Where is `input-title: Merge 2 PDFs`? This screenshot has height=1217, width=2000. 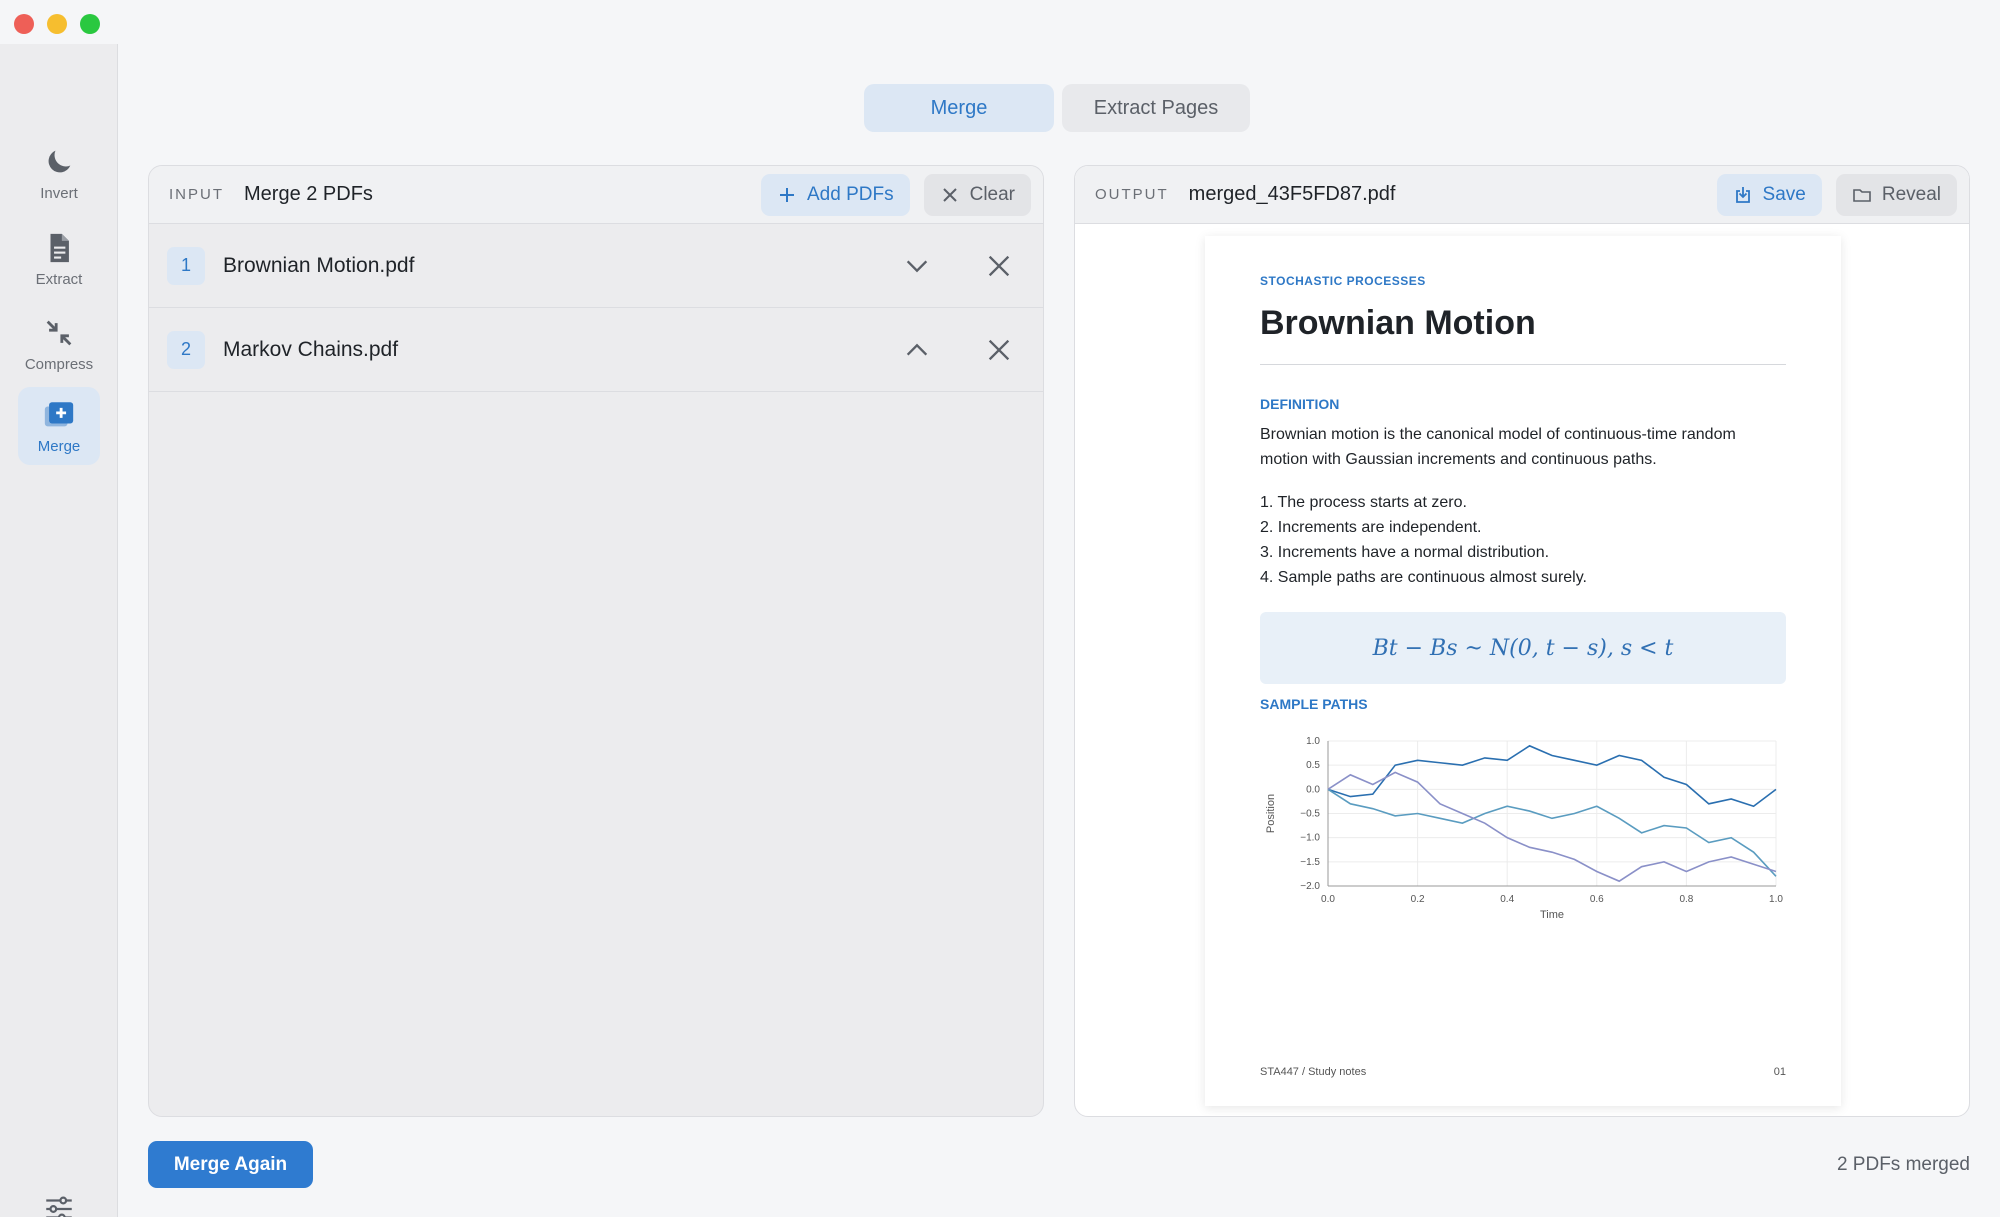 input-title: Merge 2 PDFs is located at coordinates (308, 194).